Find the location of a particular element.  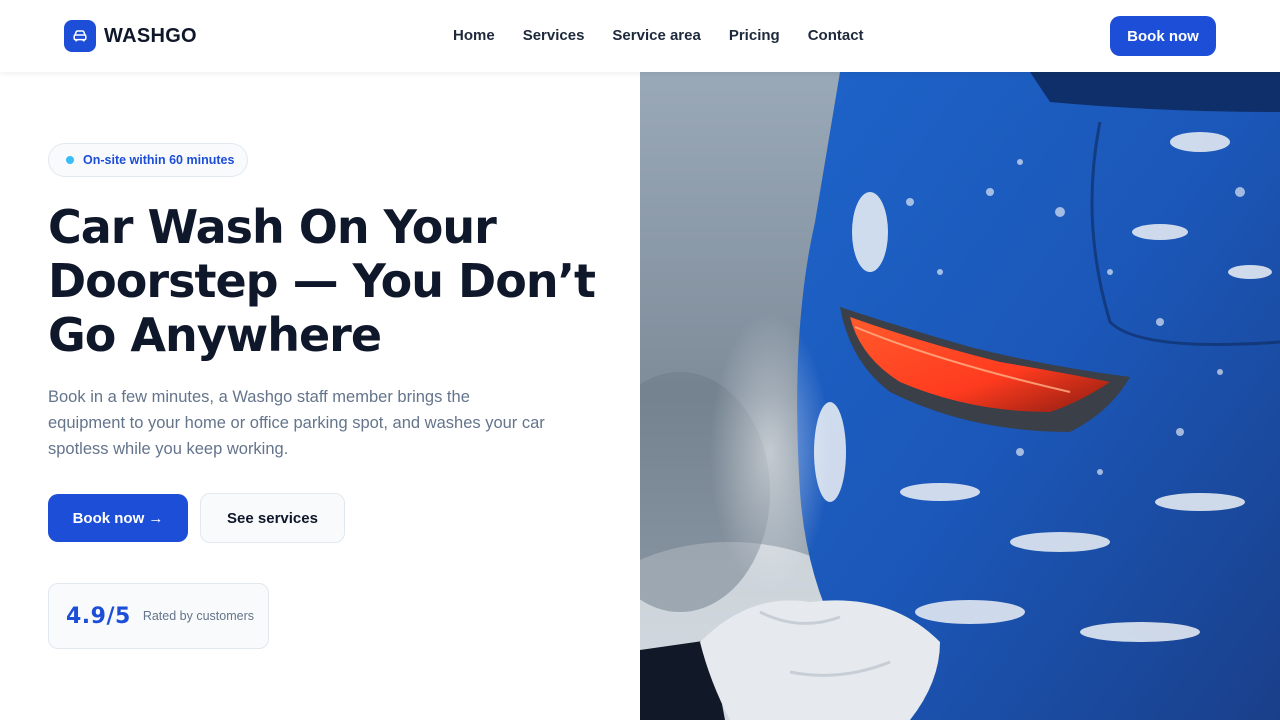

header-book-now-button: Book now is located at coordinates (1163, 36).